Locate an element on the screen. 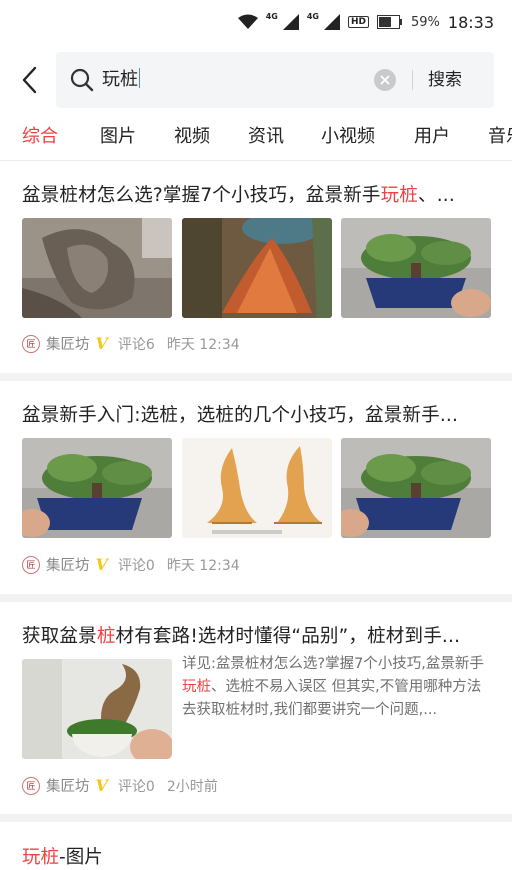 This screenshot has height=870, width=512. search-header: 玩桩 搜索 is located at coordinates (256, 80).